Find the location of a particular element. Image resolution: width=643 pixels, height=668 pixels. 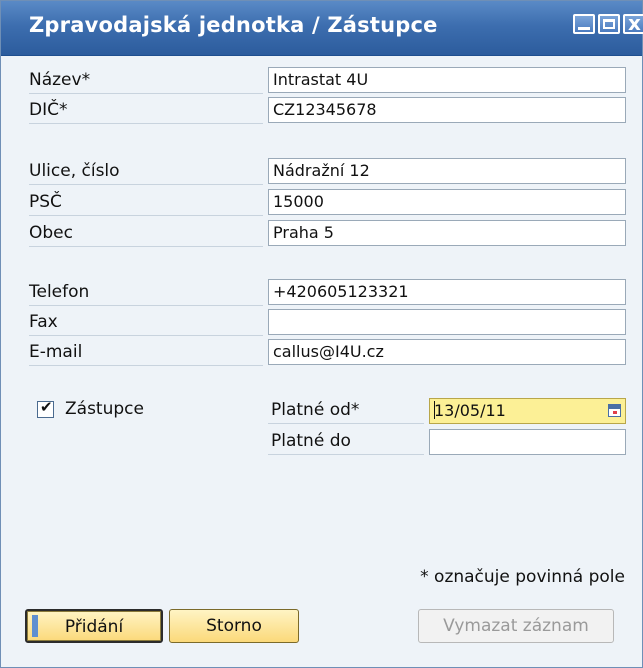

zip-label: PSČ is located at coordinates (45, 202).